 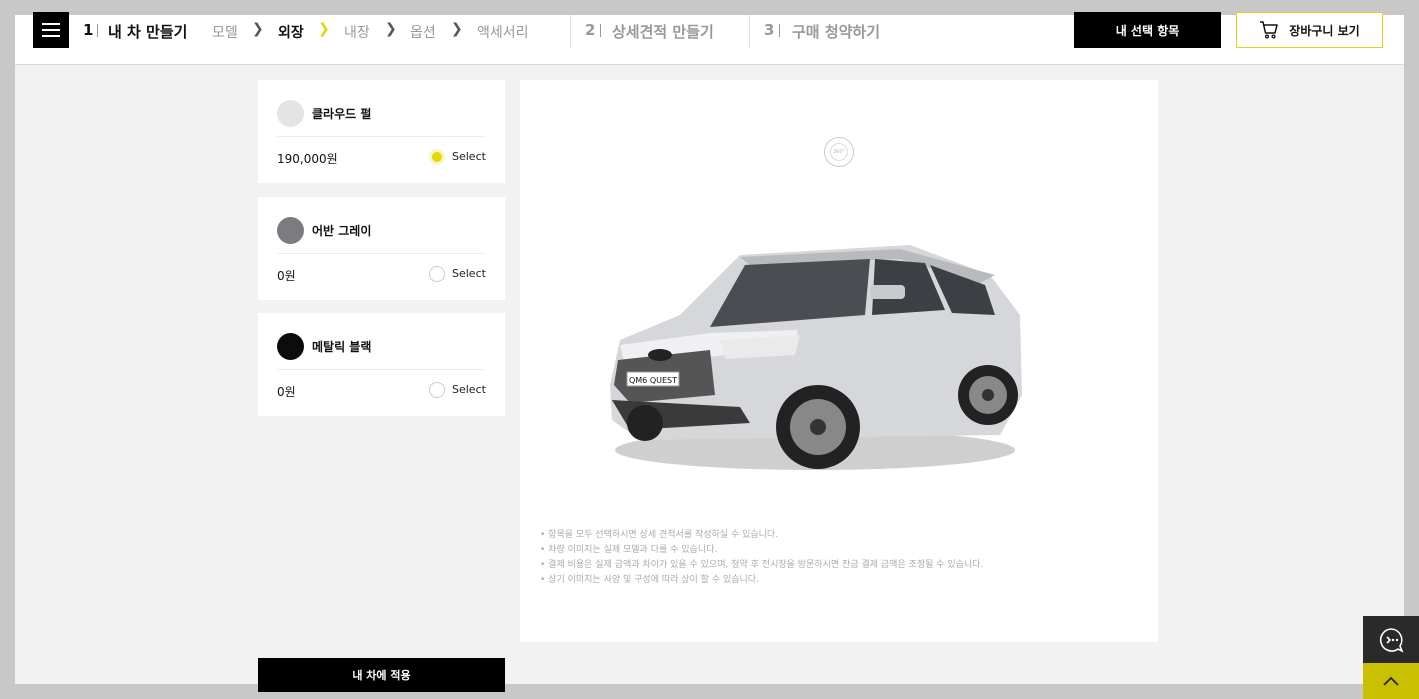 I want to click on notice-item: • 항목을 모두 선택하시면 상세 견적서를 작성하실 수 있습니다., so click(x=659, y=535).